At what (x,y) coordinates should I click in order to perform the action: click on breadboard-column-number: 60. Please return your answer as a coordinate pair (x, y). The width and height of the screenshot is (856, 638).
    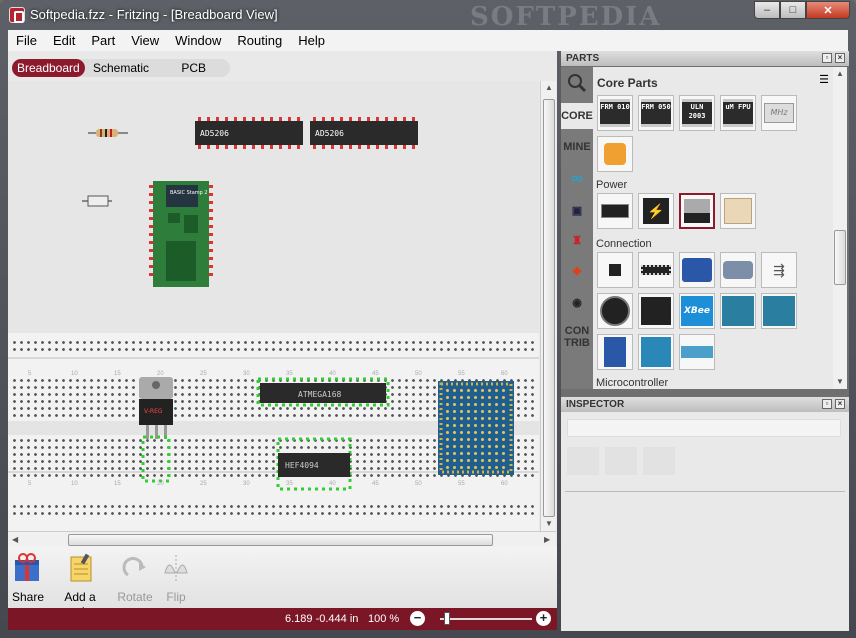
    Looking at the image, I should click on (504, 374).